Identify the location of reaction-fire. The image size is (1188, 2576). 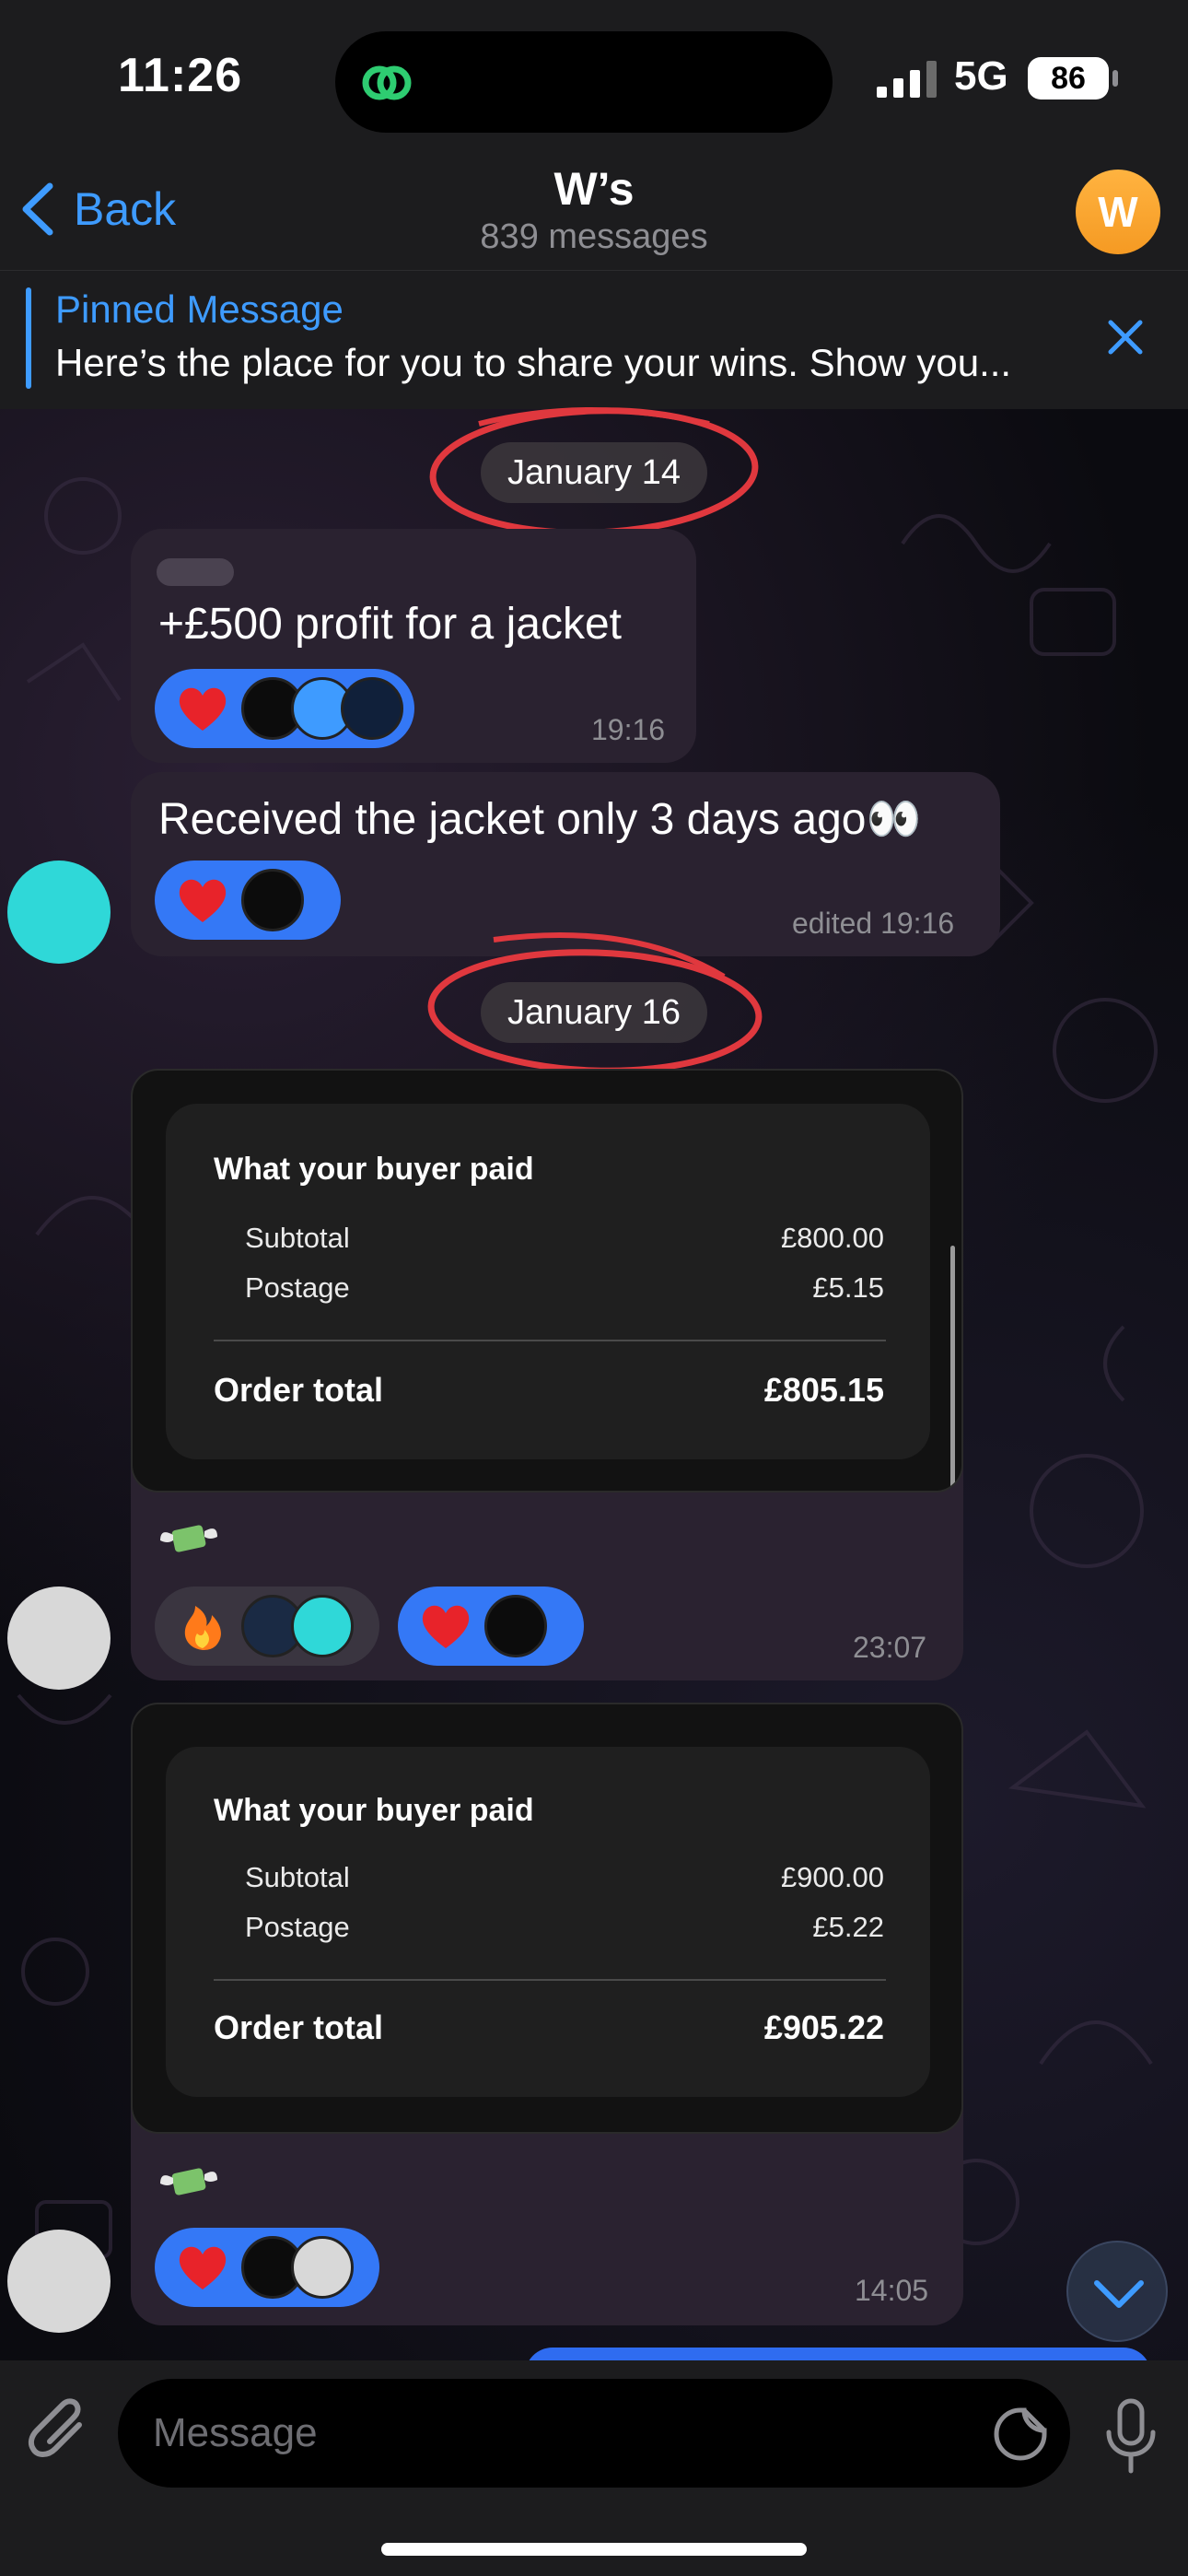
(267, 1626).